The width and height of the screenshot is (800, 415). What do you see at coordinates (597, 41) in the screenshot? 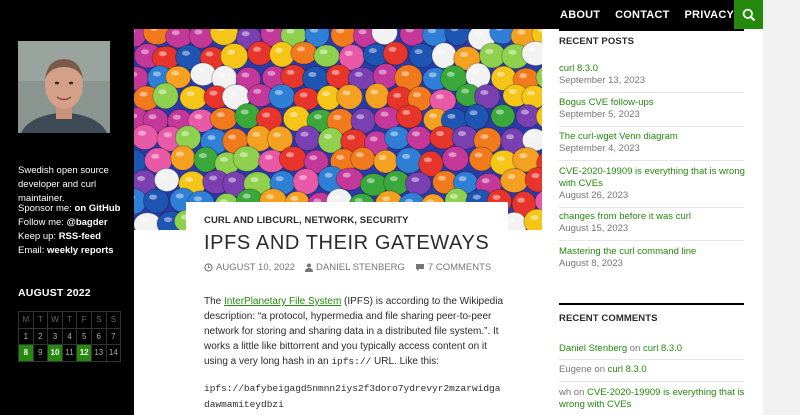
I see `recent-posts-title: RECENT POSTS` at bounding box center [597, 41].